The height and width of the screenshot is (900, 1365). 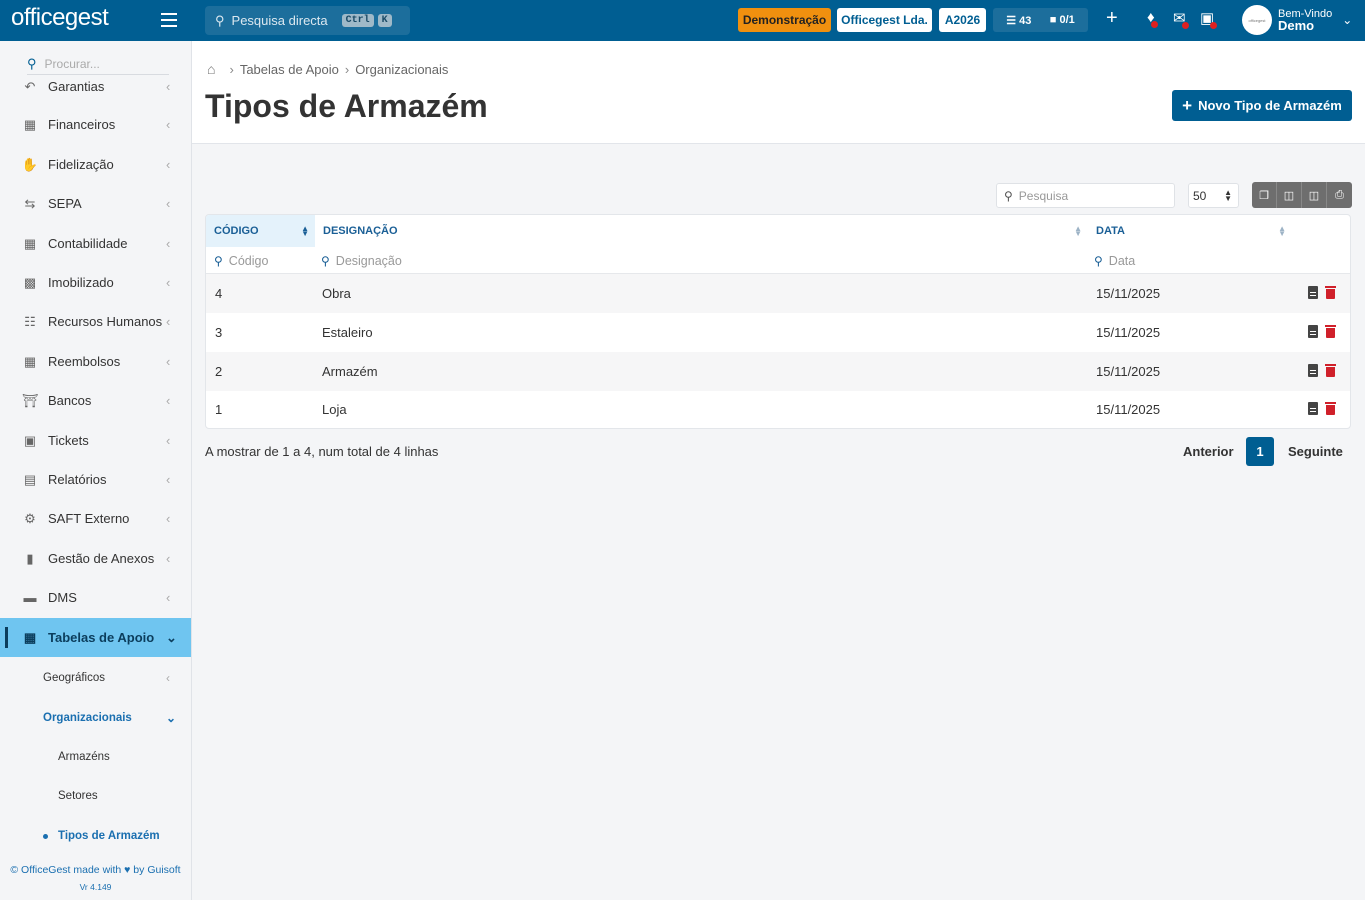 I want to click on sidebar-sub-geograficos: Geográficos ‹, so click(x=95, y=678).